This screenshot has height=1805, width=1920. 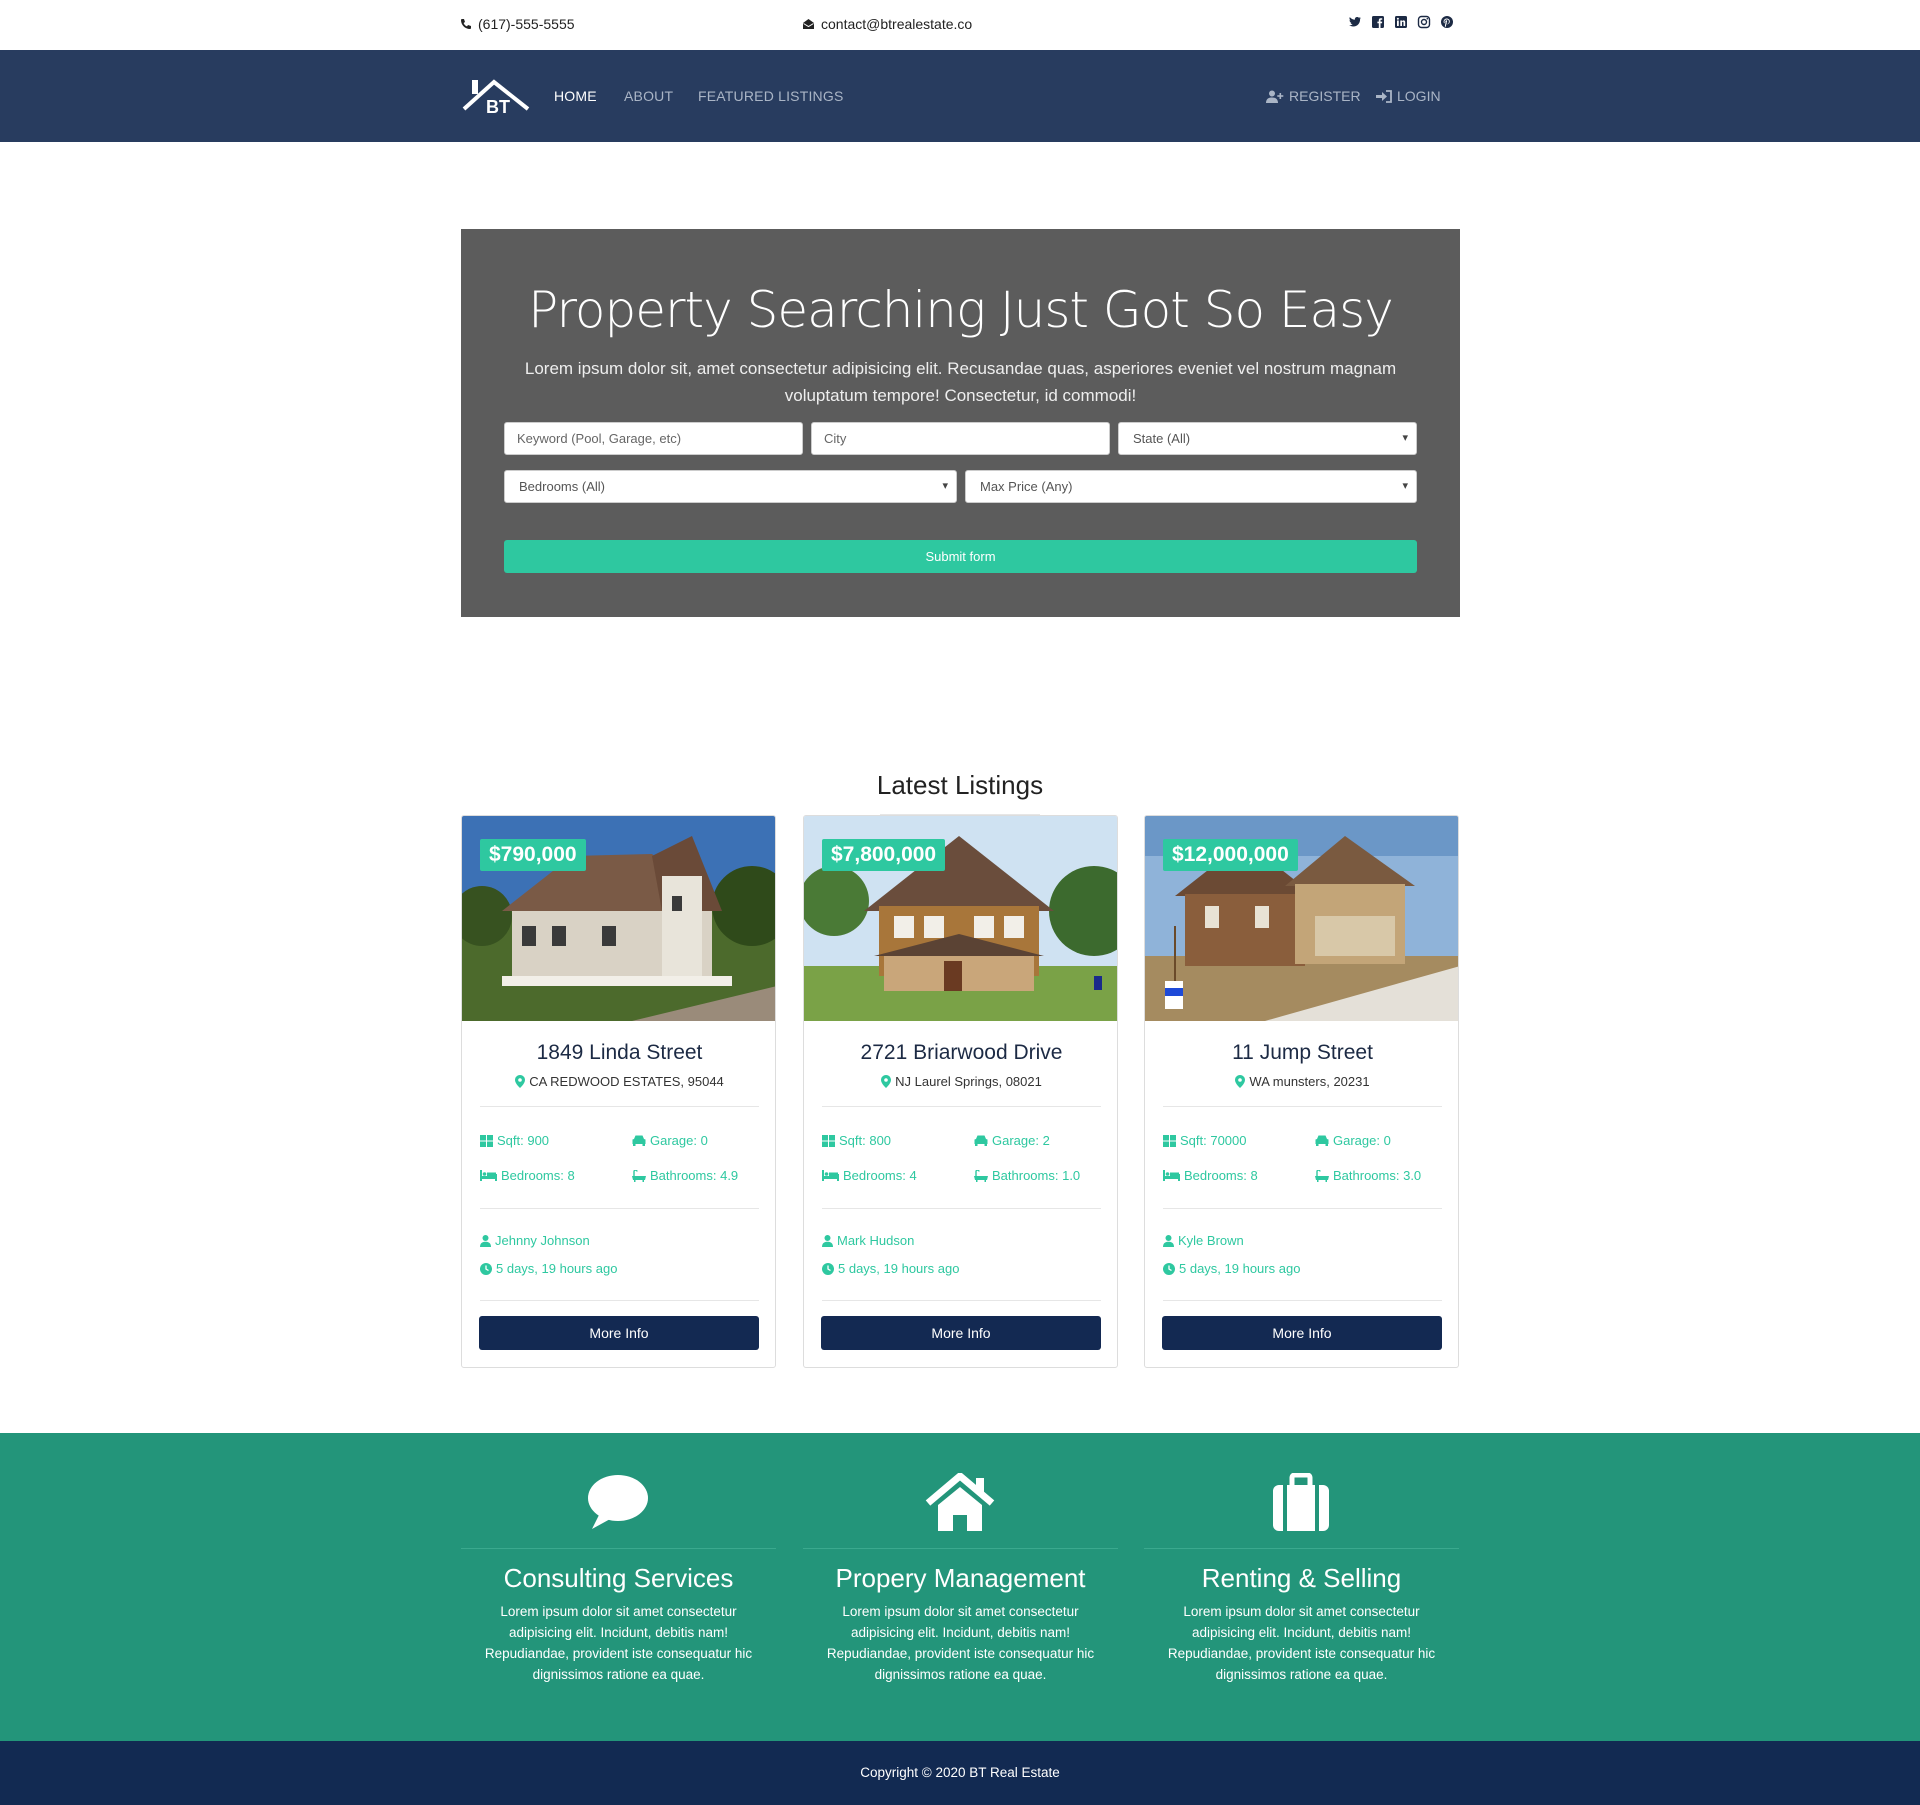 I want to click on state-selected-value: State (All), so click(x=1162, y=438).